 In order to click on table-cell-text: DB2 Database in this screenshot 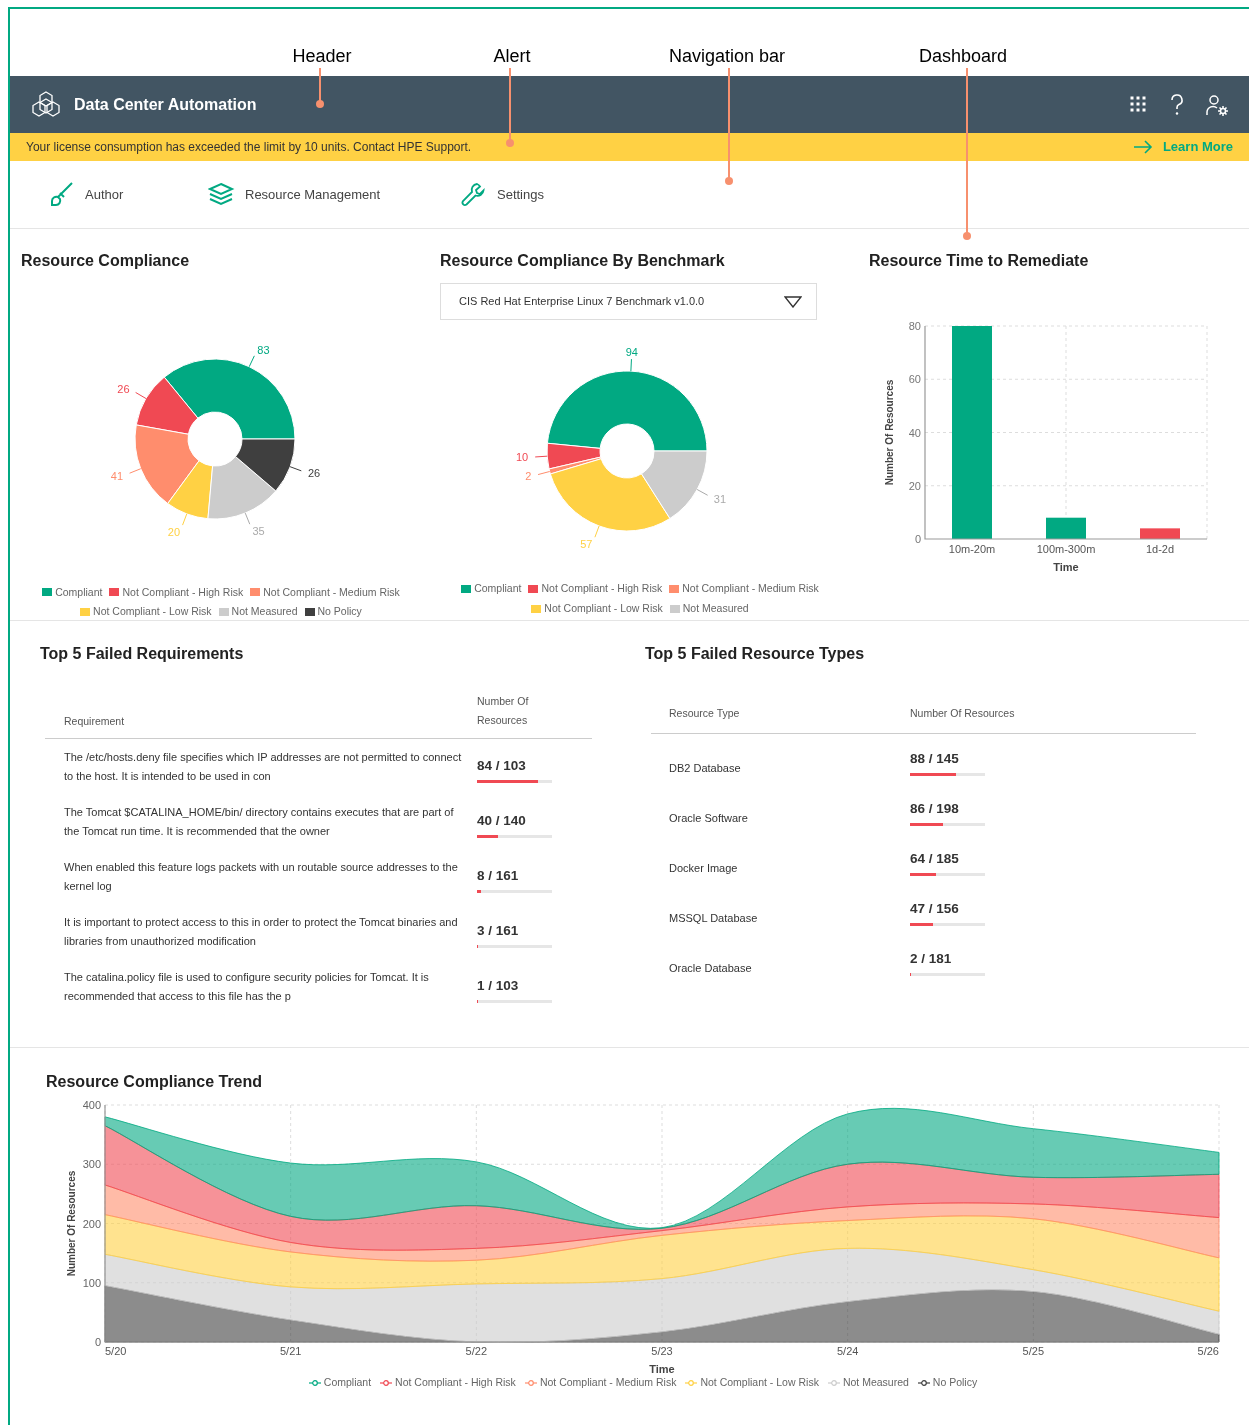, I will do `click(705, 768)`.